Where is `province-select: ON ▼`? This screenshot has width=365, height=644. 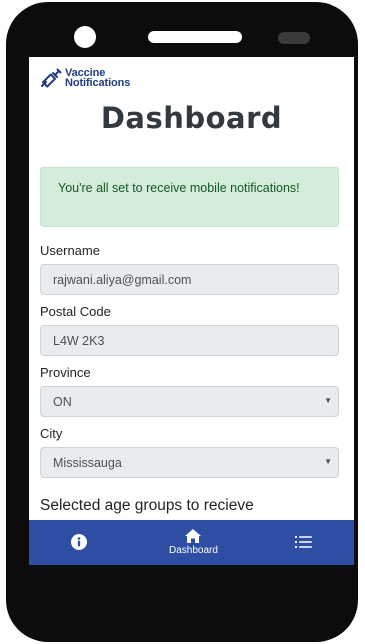
province-select: ON ▼ is located at coordinates (189, 401).